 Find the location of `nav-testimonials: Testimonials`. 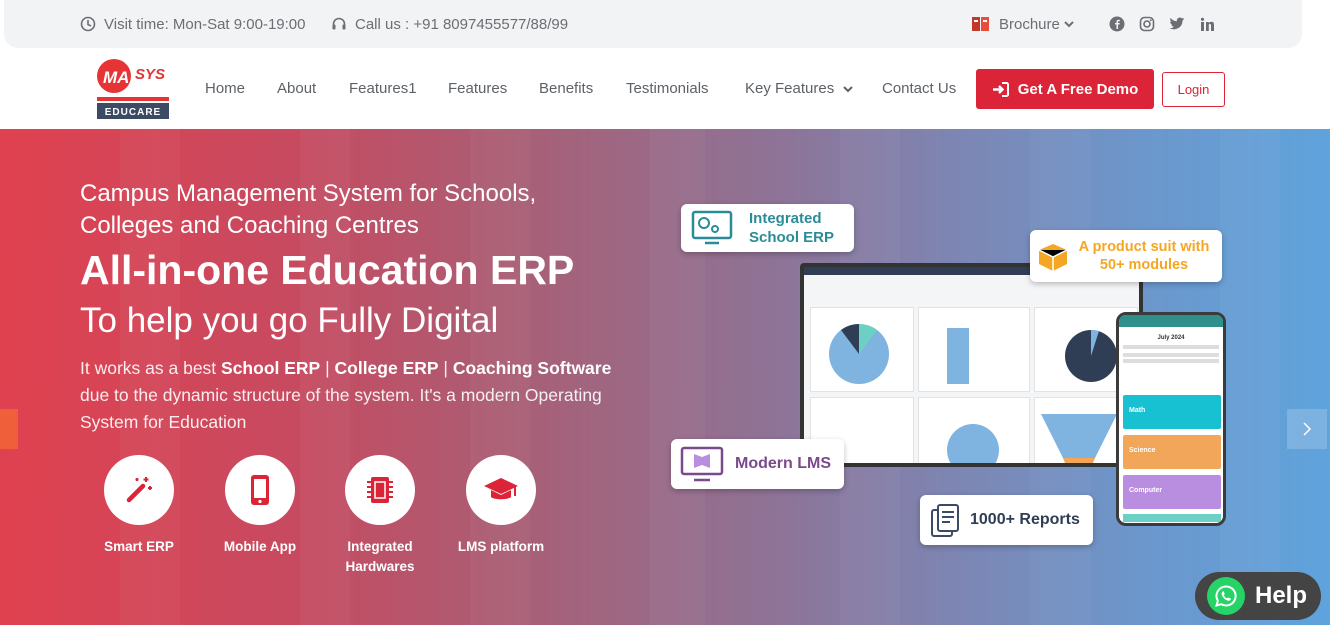

nav-testimonials: Testimonials is located at coordinates (667, 88).